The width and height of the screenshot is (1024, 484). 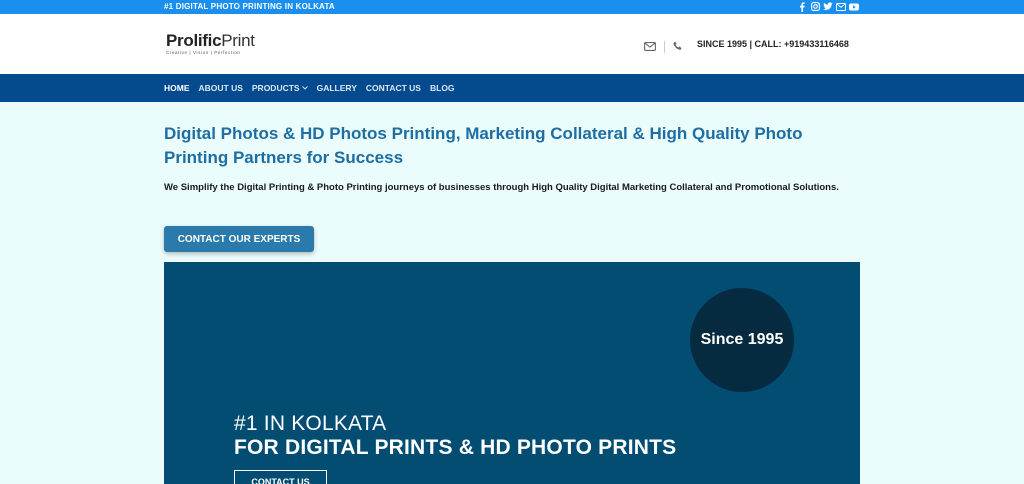 What do you see at coordinates (194, 40) in the screenshot?
I see `logo-name-part-1: Prolific` at bounding box center [194, 40].